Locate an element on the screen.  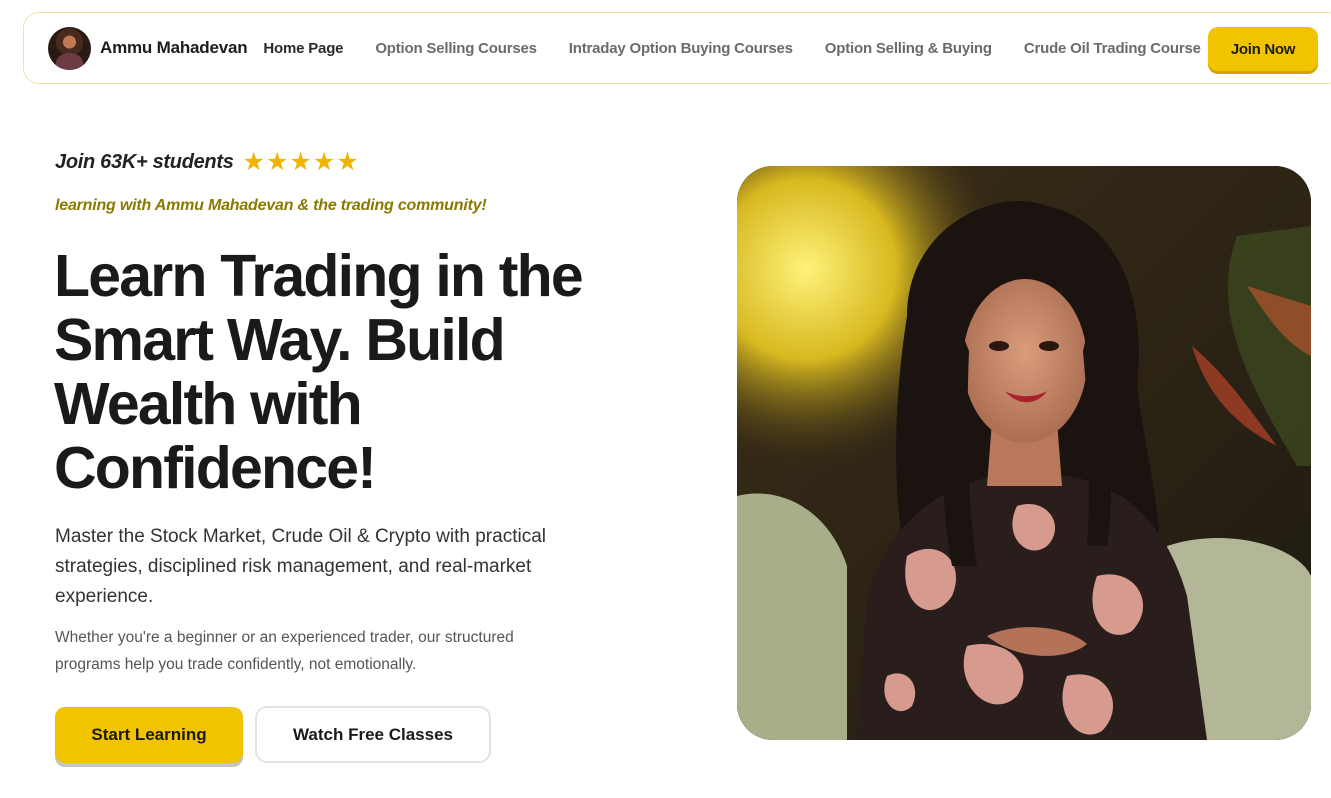
brand: Ammu Mahadevan is located at coordinates (148, 48).